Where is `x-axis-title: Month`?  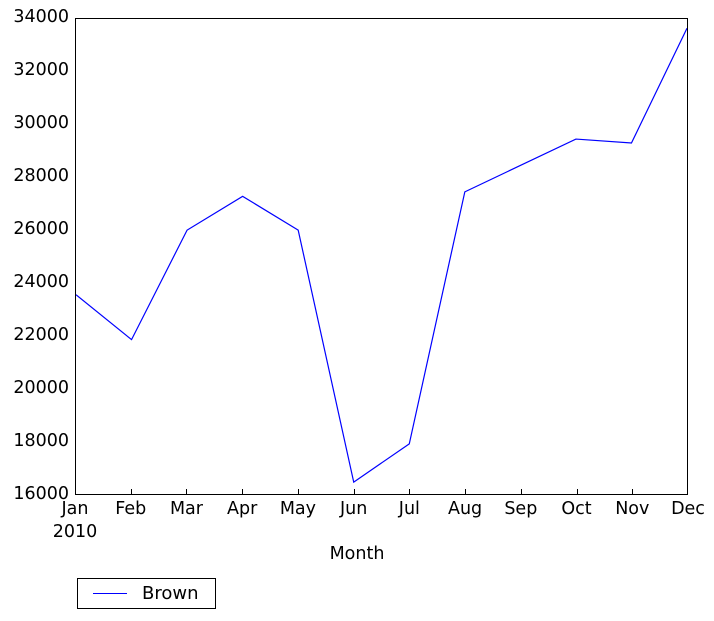
x-axis-title: Month is located at coordinates (357, 554).